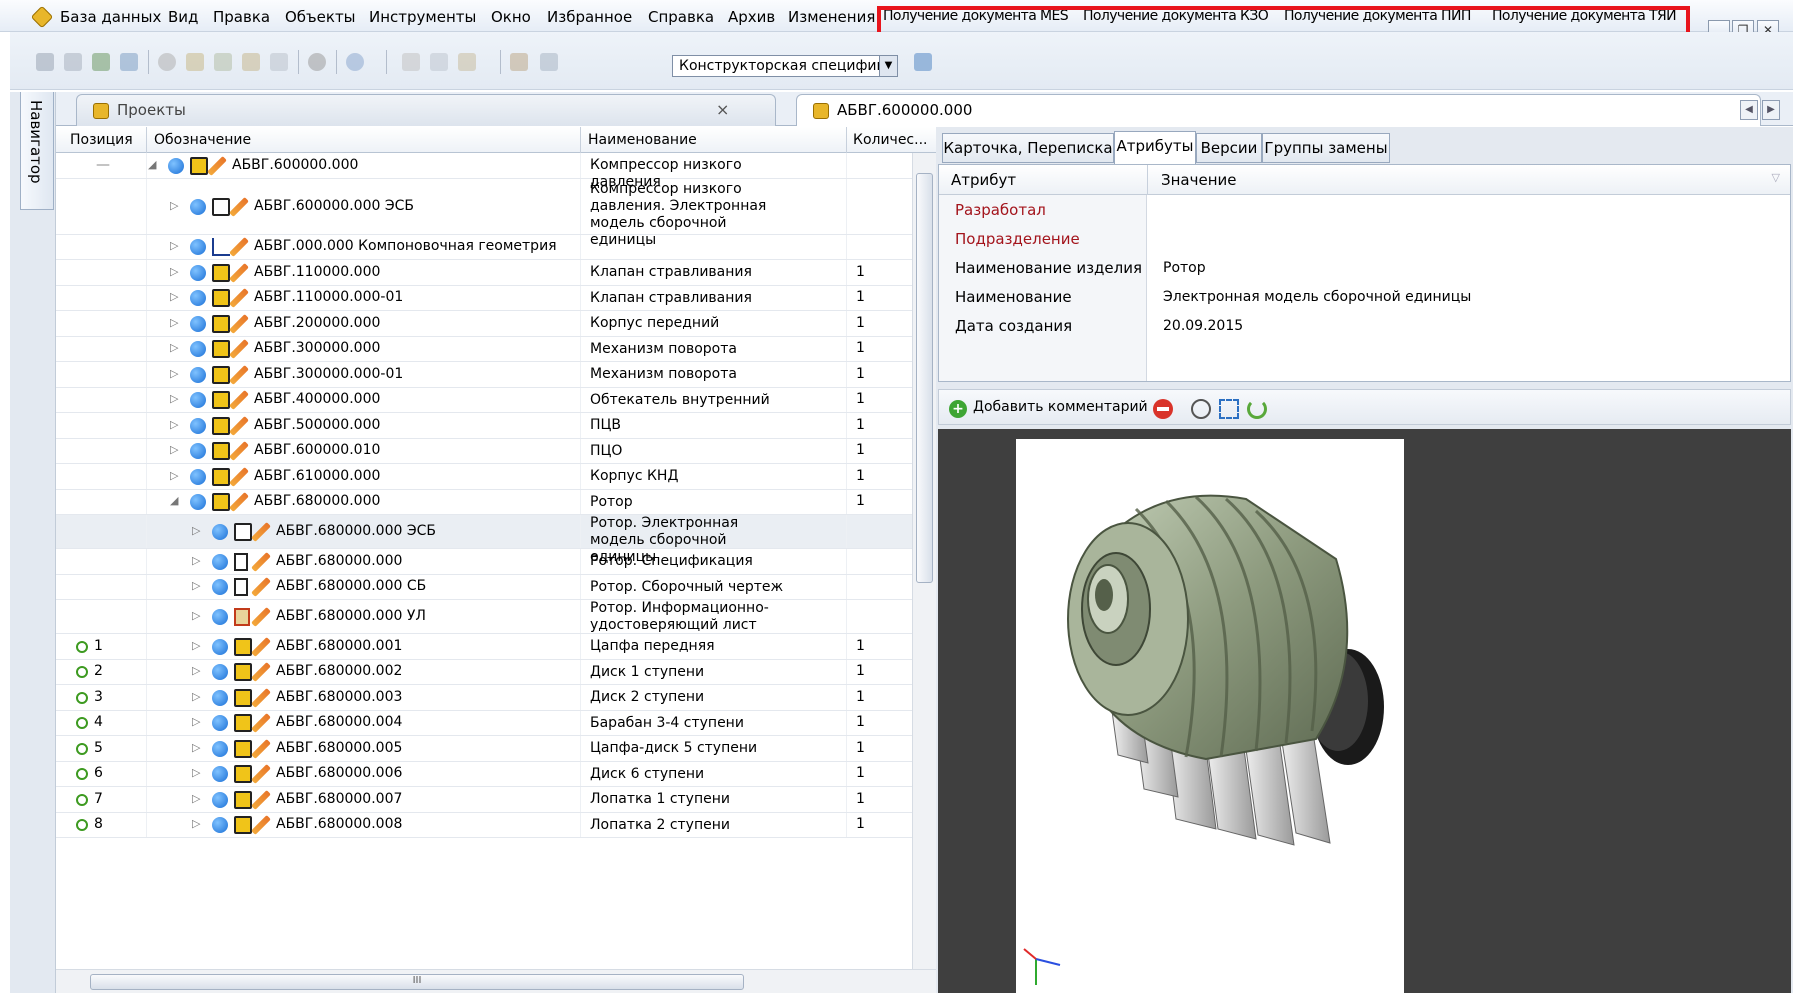  Describe the element at coordinates (519, 62) in the screenshot. I see `edit-icon` at that location.